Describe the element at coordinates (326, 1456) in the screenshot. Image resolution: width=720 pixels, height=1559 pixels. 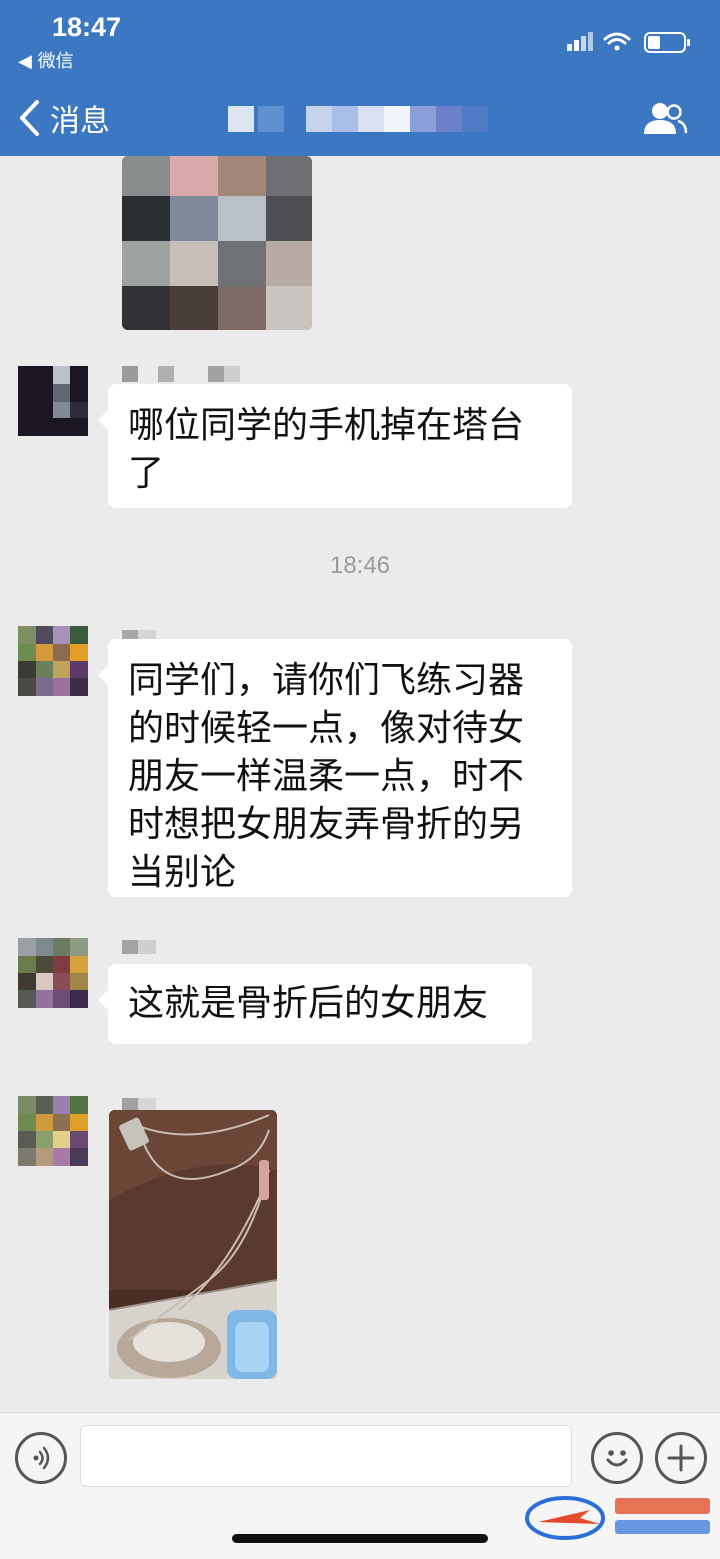
I see `message-input` at that location.